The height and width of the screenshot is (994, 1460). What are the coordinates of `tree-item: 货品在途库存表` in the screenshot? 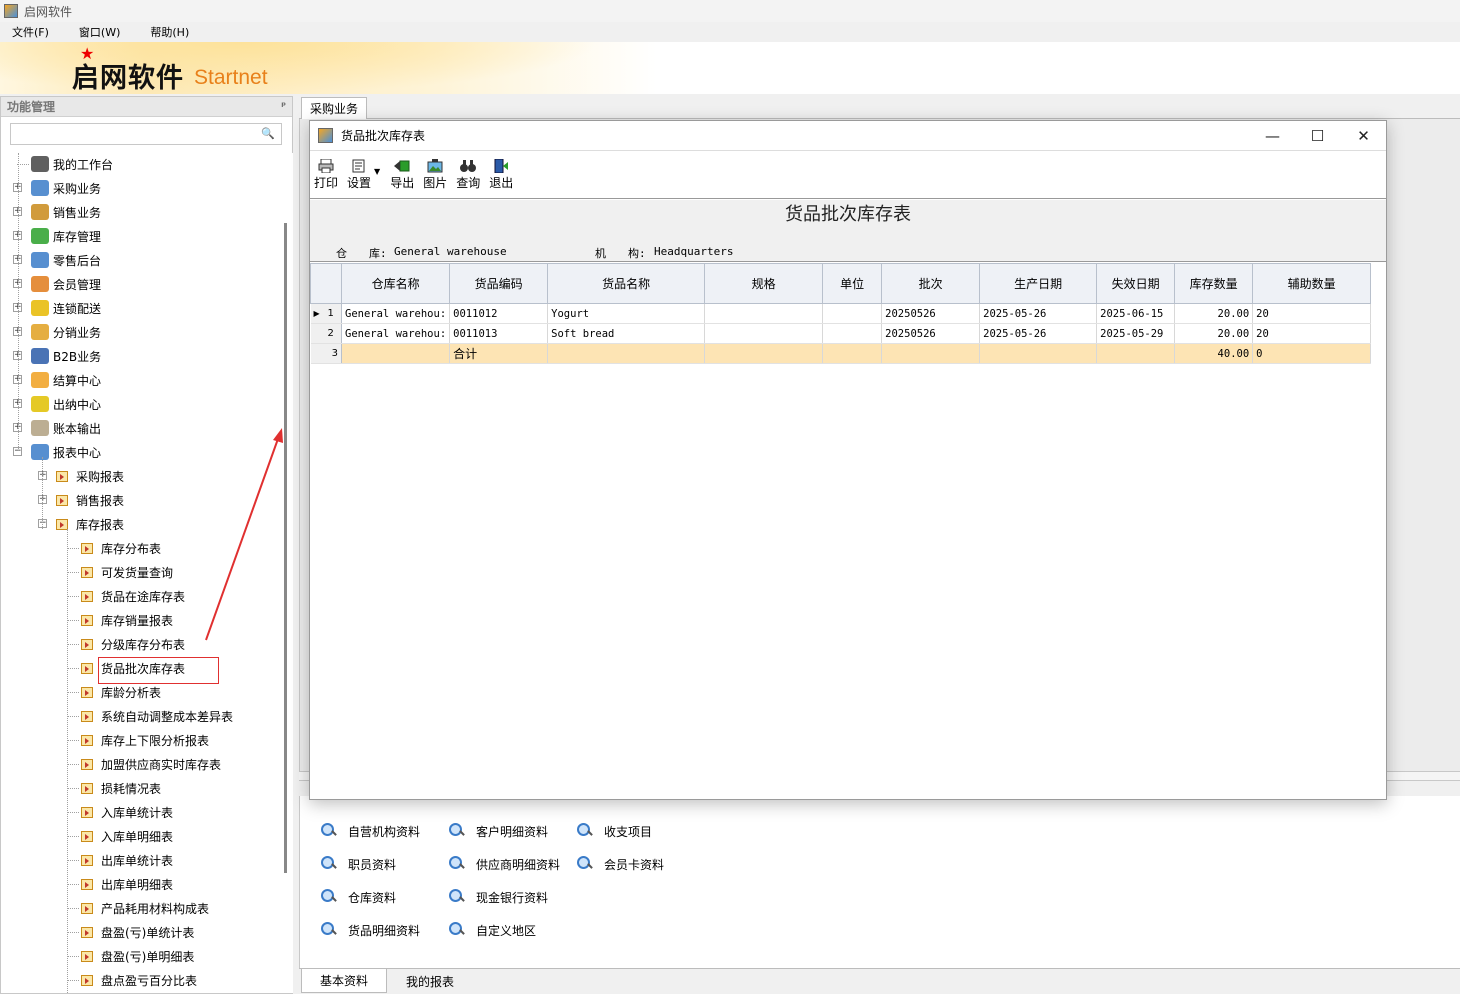 It's located at (133, 596).